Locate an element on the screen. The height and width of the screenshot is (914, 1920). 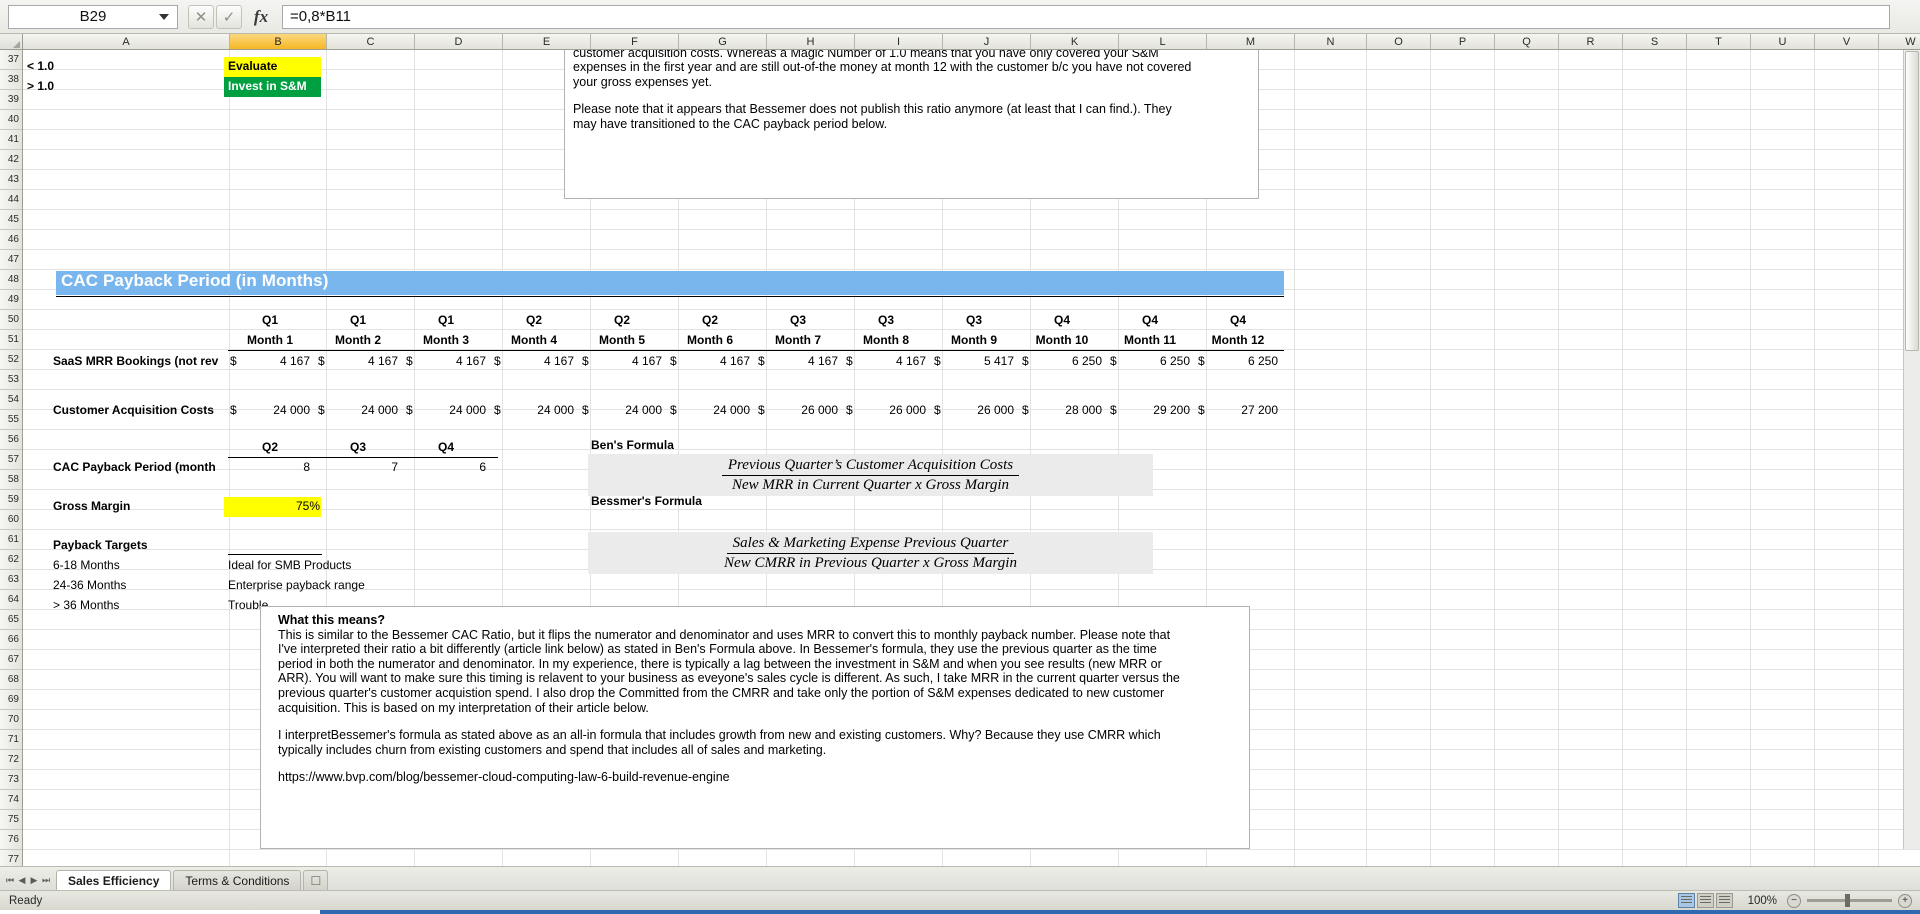
column-header-e: E is located at coordinates (547, 41).